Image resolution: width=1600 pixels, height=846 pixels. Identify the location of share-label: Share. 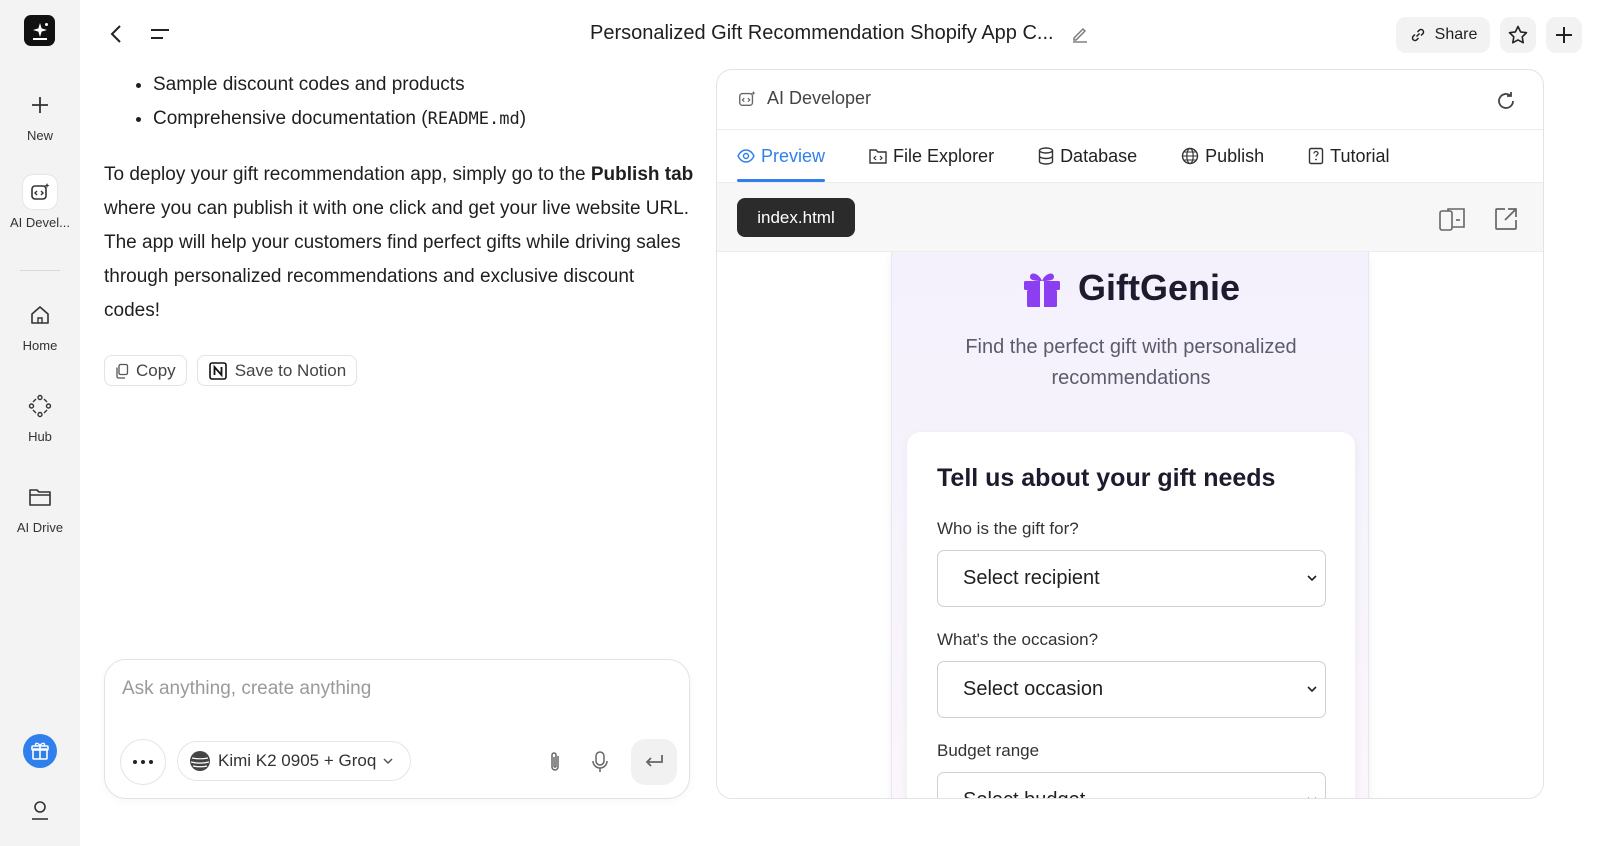
(1456, 34).